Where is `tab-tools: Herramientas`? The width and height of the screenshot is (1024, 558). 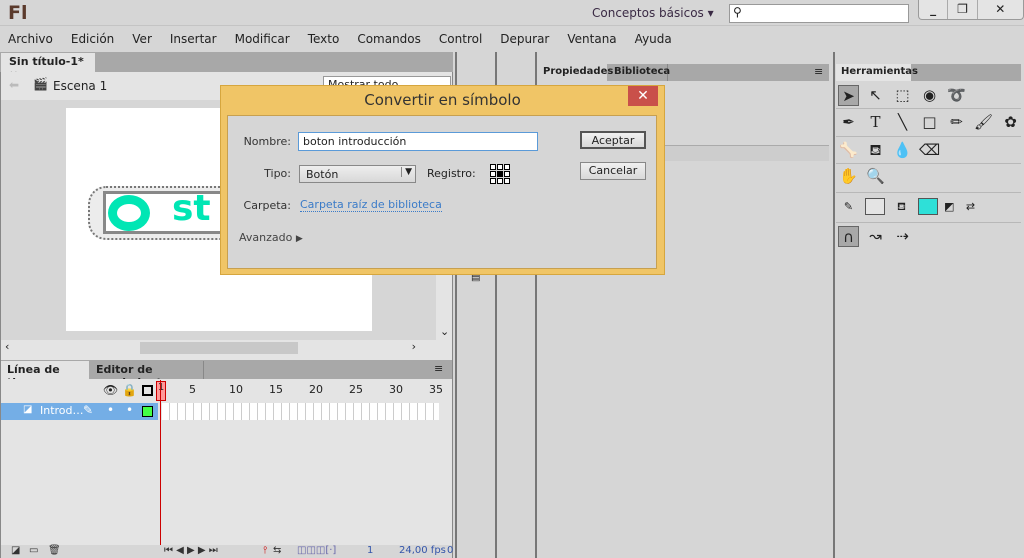 tab-tools: Herramientas is located at coordinates (877, 72).